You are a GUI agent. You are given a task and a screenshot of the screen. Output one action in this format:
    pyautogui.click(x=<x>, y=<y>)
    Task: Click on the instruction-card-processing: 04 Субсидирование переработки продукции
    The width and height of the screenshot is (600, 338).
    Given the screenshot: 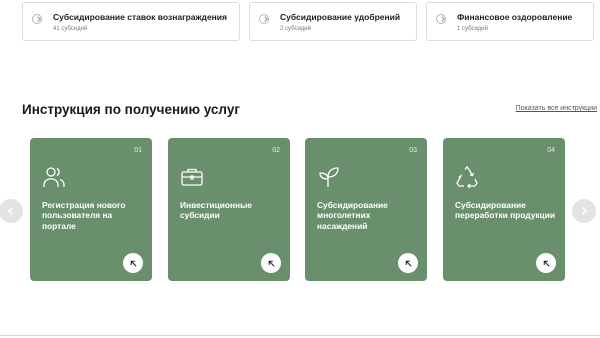 What is the action you would take?
    pyautogui.click(x=504, y=209)
    